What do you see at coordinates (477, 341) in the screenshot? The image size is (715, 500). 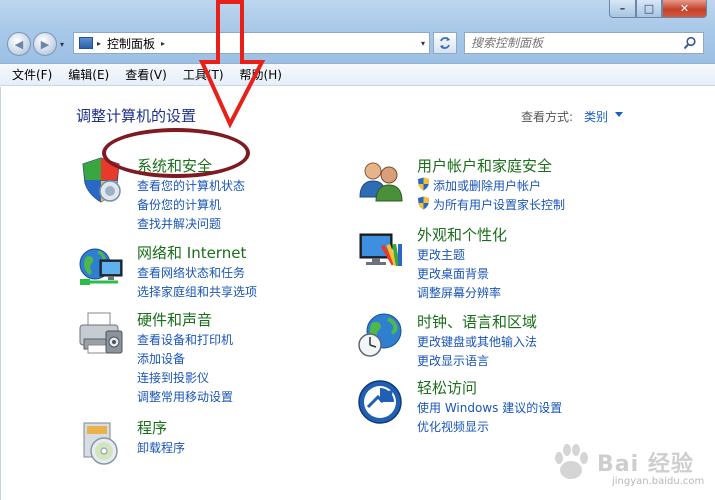 I see `link-change-input-method: 更改键盘或其他输入法` at bounding box center [477, 341].